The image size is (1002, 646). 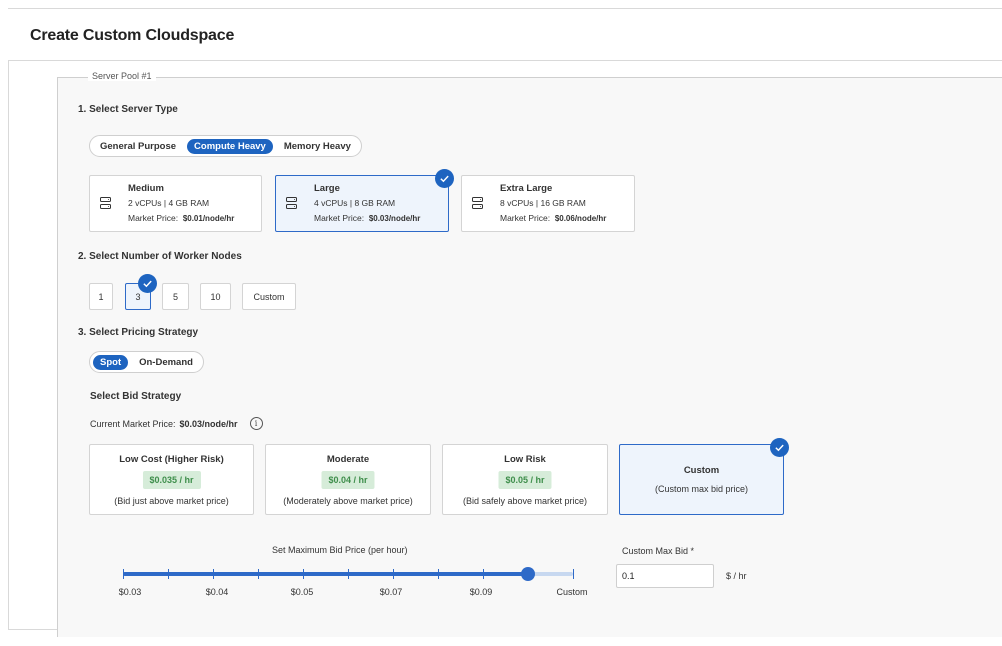 I want to click on server-card-spec: 8 vCPUs | 16 GB RAM, so click(x=543, y=203).